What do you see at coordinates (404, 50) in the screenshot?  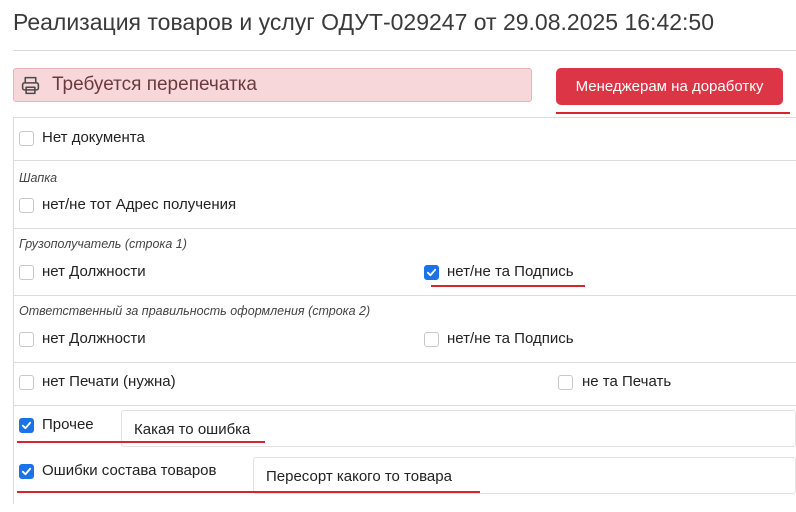 I see `title-divider` at bounding box center [404, 50].